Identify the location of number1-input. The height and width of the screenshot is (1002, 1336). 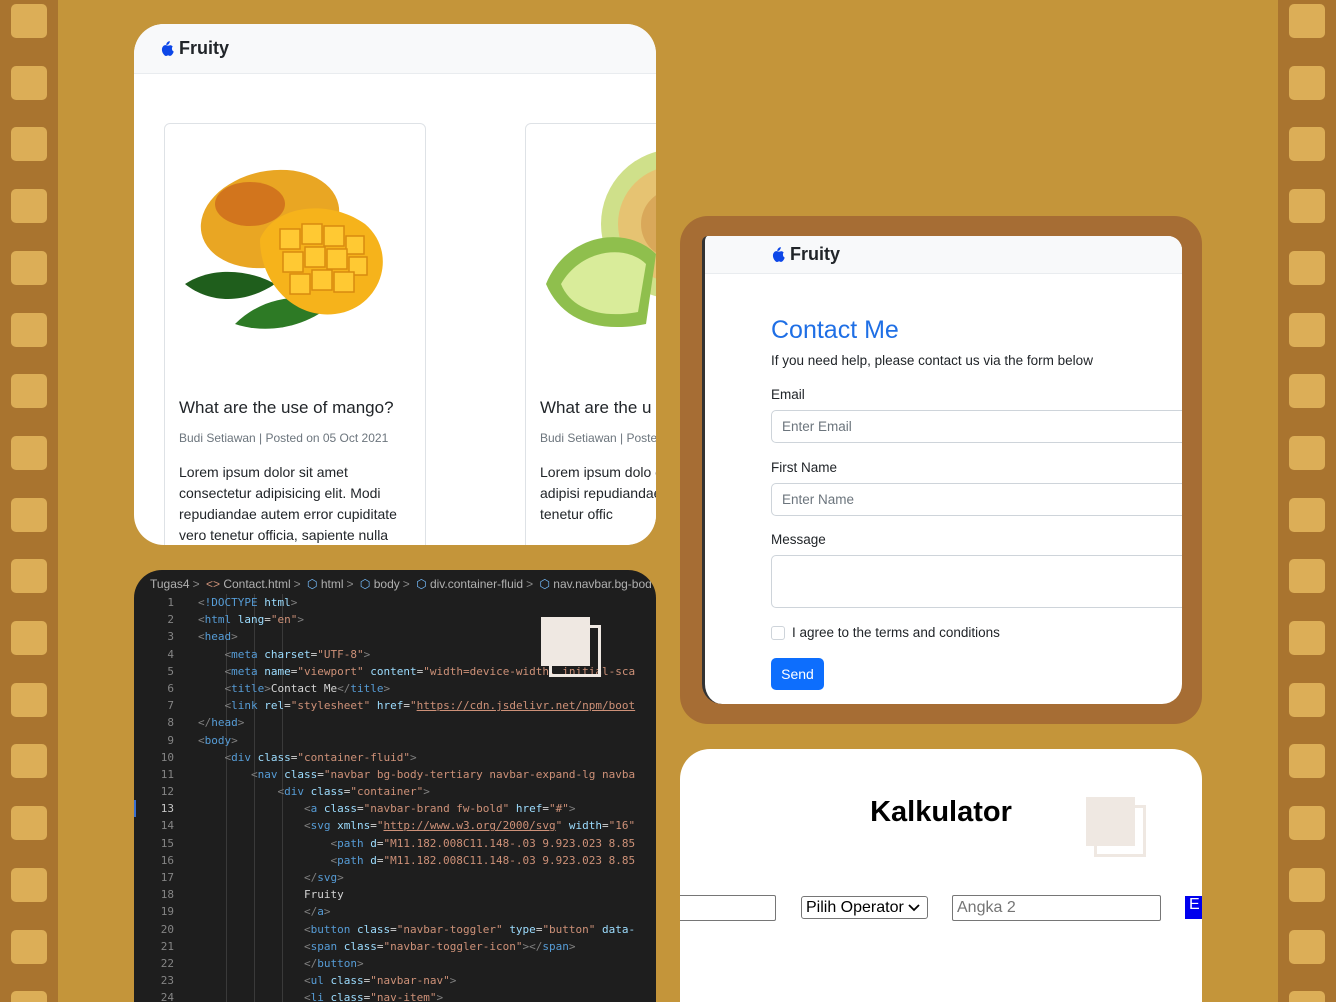
(728, 908).